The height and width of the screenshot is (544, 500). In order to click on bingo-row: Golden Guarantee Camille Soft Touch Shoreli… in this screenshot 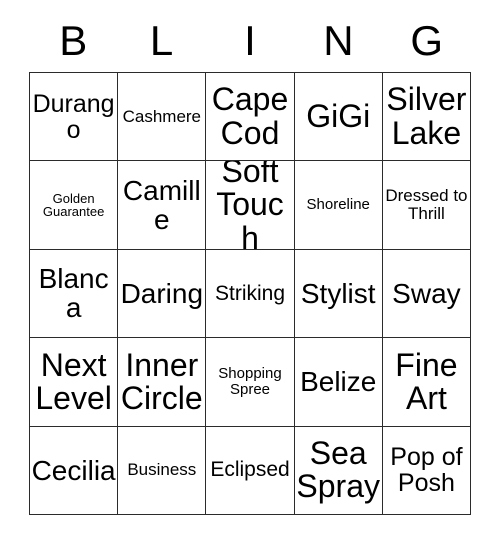, I will do `click(251, 205)`.